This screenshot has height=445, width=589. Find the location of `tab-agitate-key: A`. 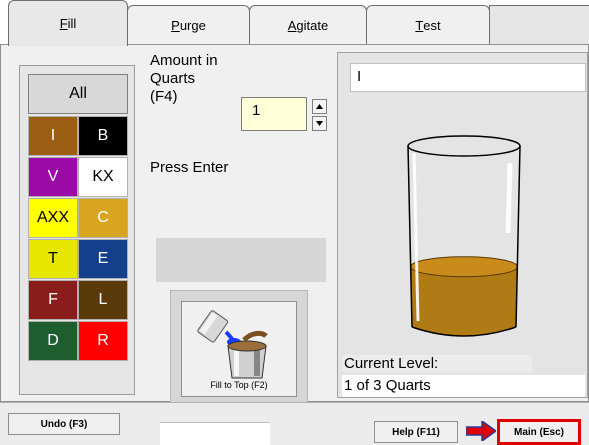

tab-agitate-key: A is located at coordinates (292, 25).